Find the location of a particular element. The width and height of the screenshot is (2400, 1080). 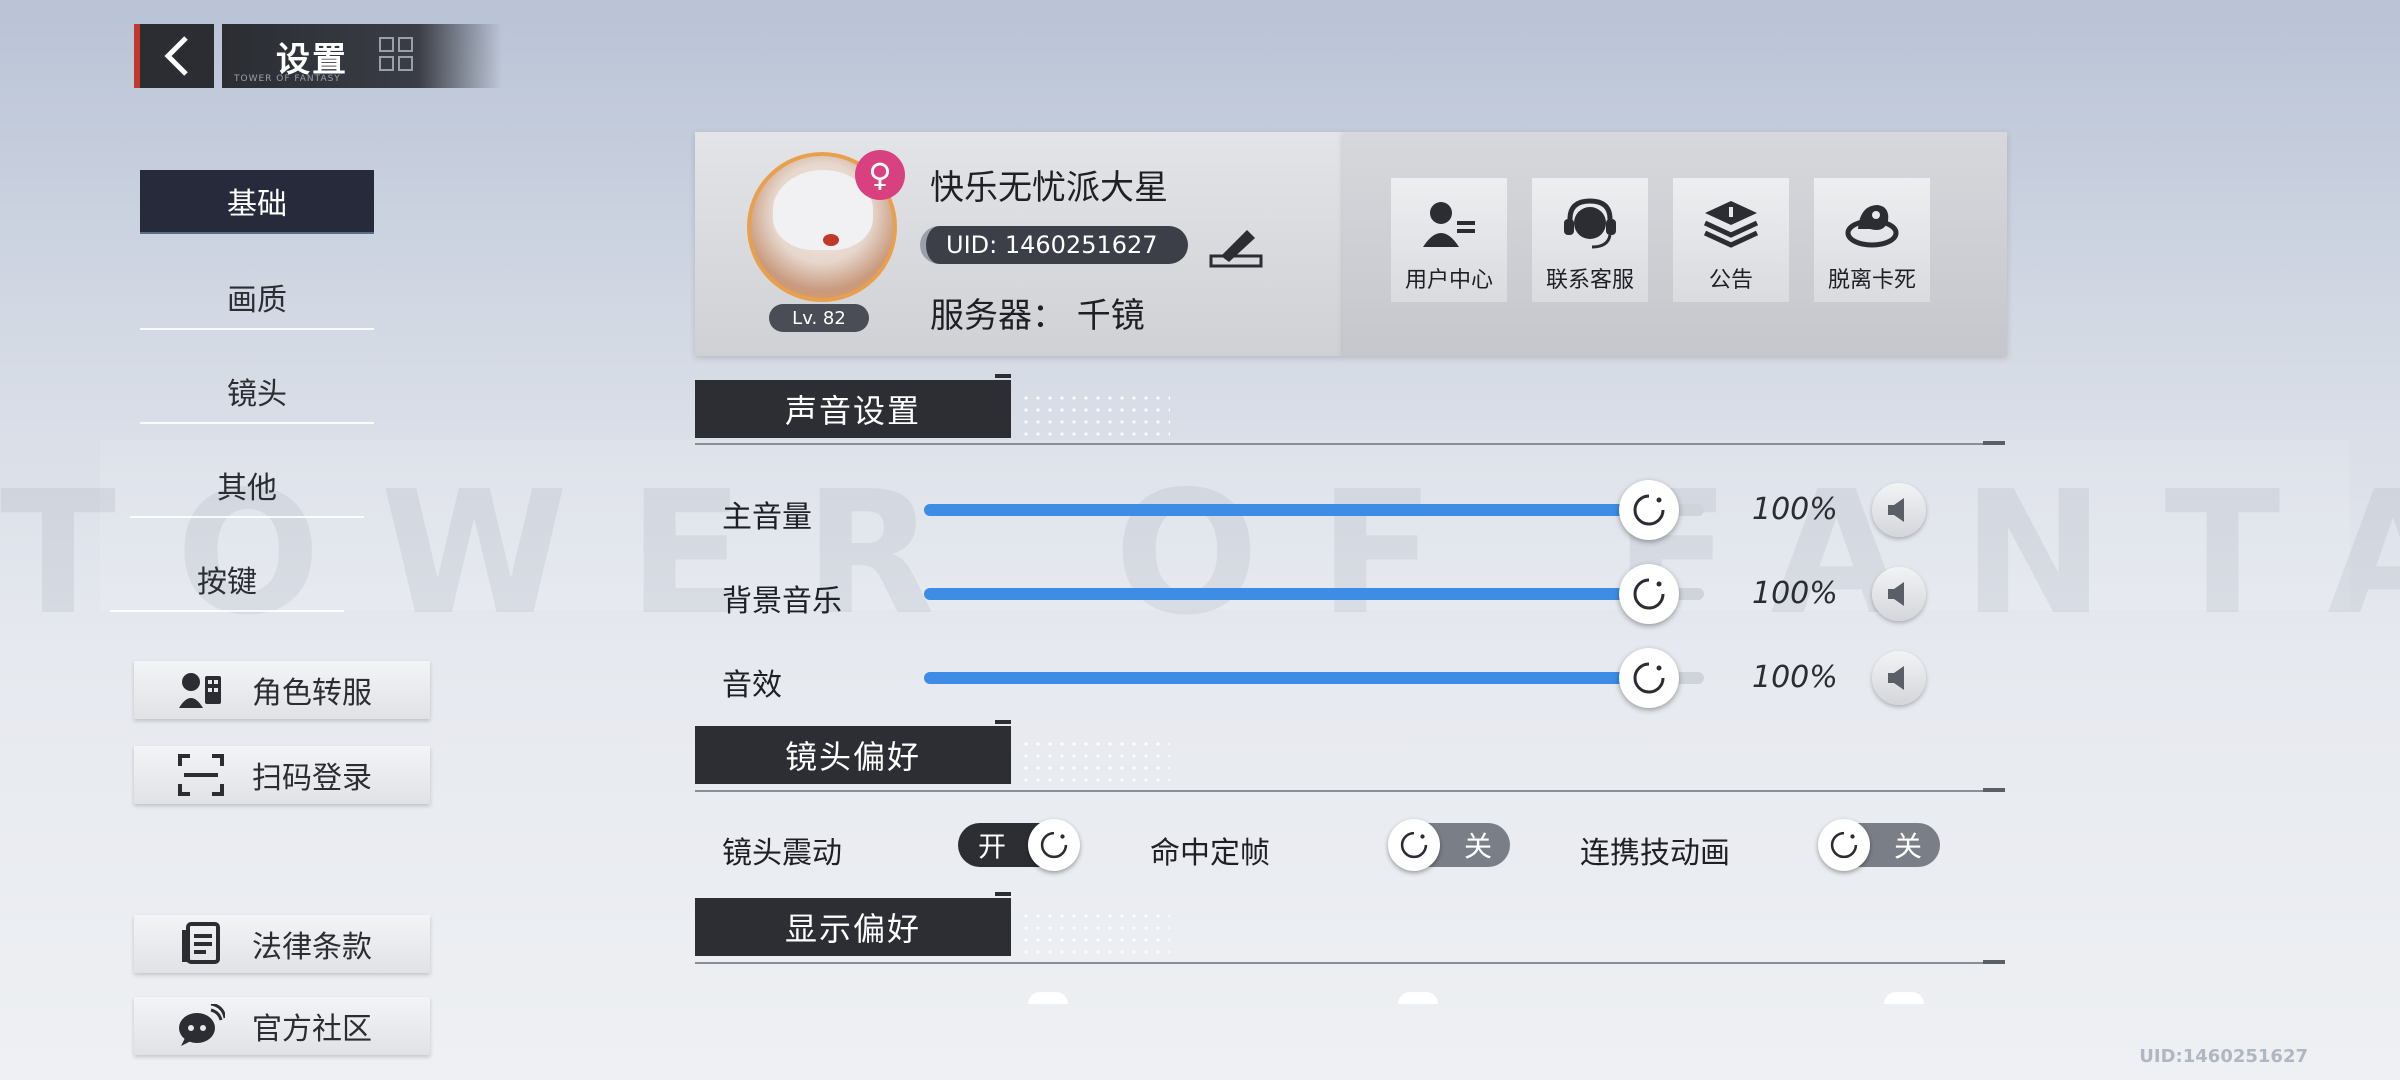

user-center-button: 用户中心 is located at coordinates (1449, 240).